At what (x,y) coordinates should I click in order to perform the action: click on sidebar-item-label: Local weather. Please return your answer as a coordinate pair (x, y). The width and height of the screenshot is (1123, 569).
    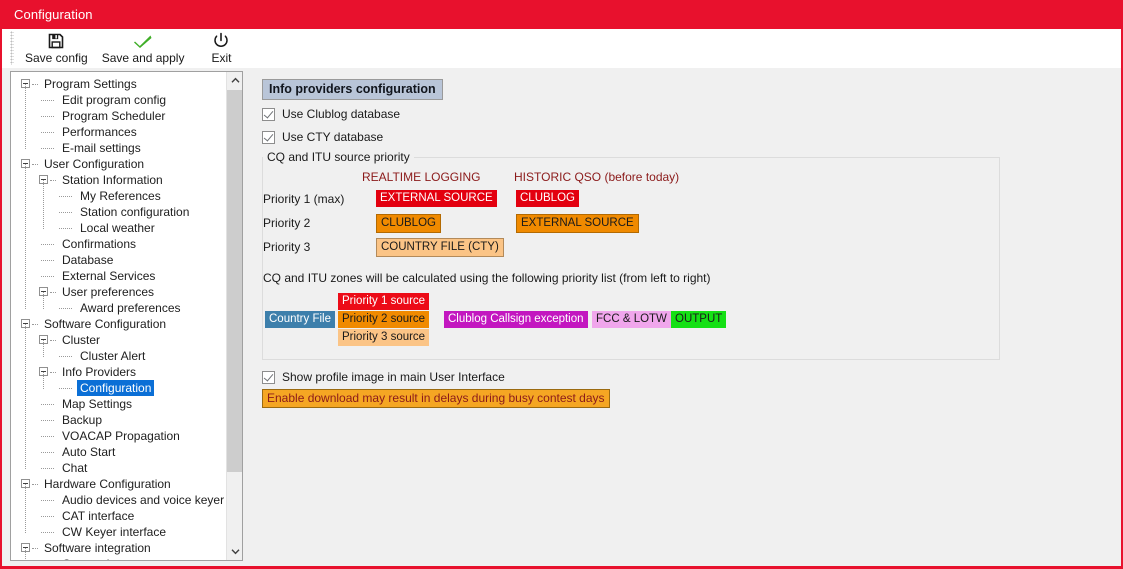
    Looking at the image, I should click on (117, 228).